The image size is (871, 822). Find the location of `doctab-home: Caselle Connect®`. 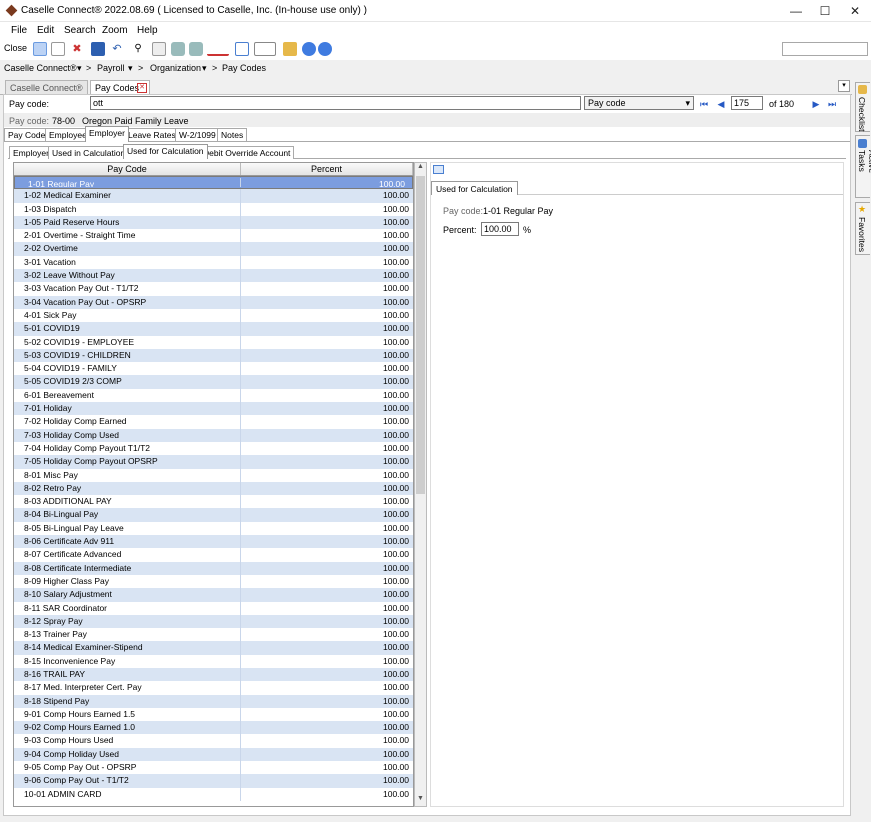

doctab-home: Caselle Connect® is located at coordinates (46, 87).